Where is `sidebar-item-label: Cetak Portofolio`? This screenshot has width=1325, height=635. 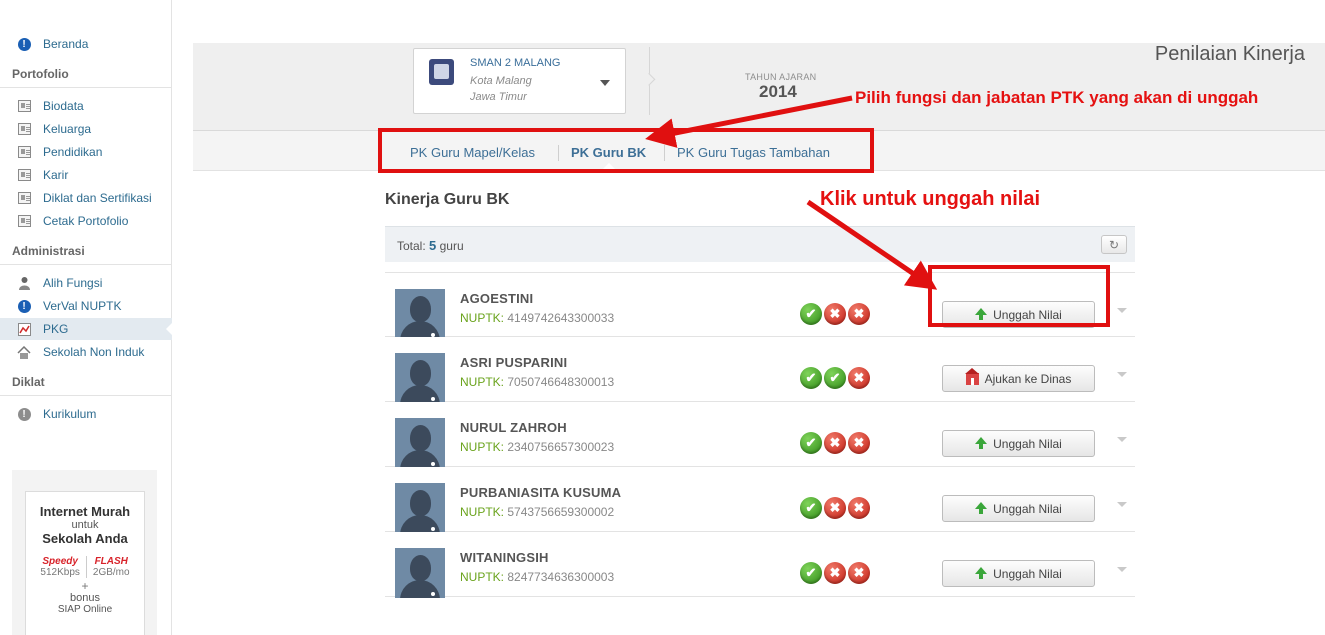
sidebar-item-label: Cetak Portofolio is located at coordinates (86, 221).